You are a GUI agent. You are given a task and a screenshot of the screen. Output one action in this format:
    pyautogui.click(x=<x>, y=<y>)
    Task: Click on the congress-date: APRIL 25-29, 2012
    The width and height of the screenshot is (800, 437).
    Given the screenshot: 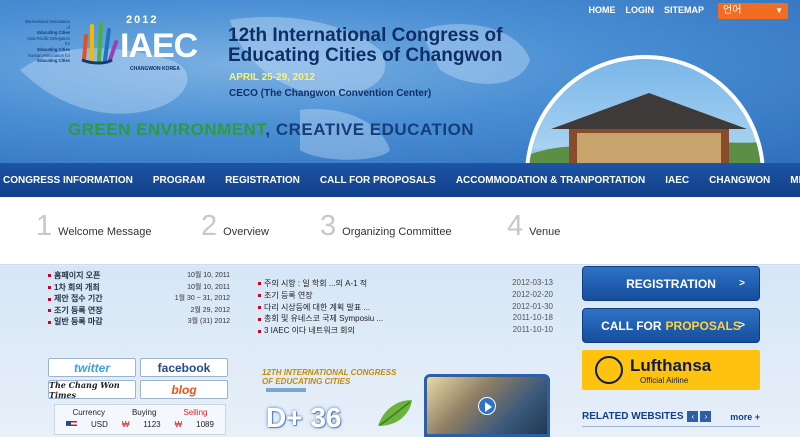 What is the action you would take?
    pyautogui.click(x=272, y=77)
    